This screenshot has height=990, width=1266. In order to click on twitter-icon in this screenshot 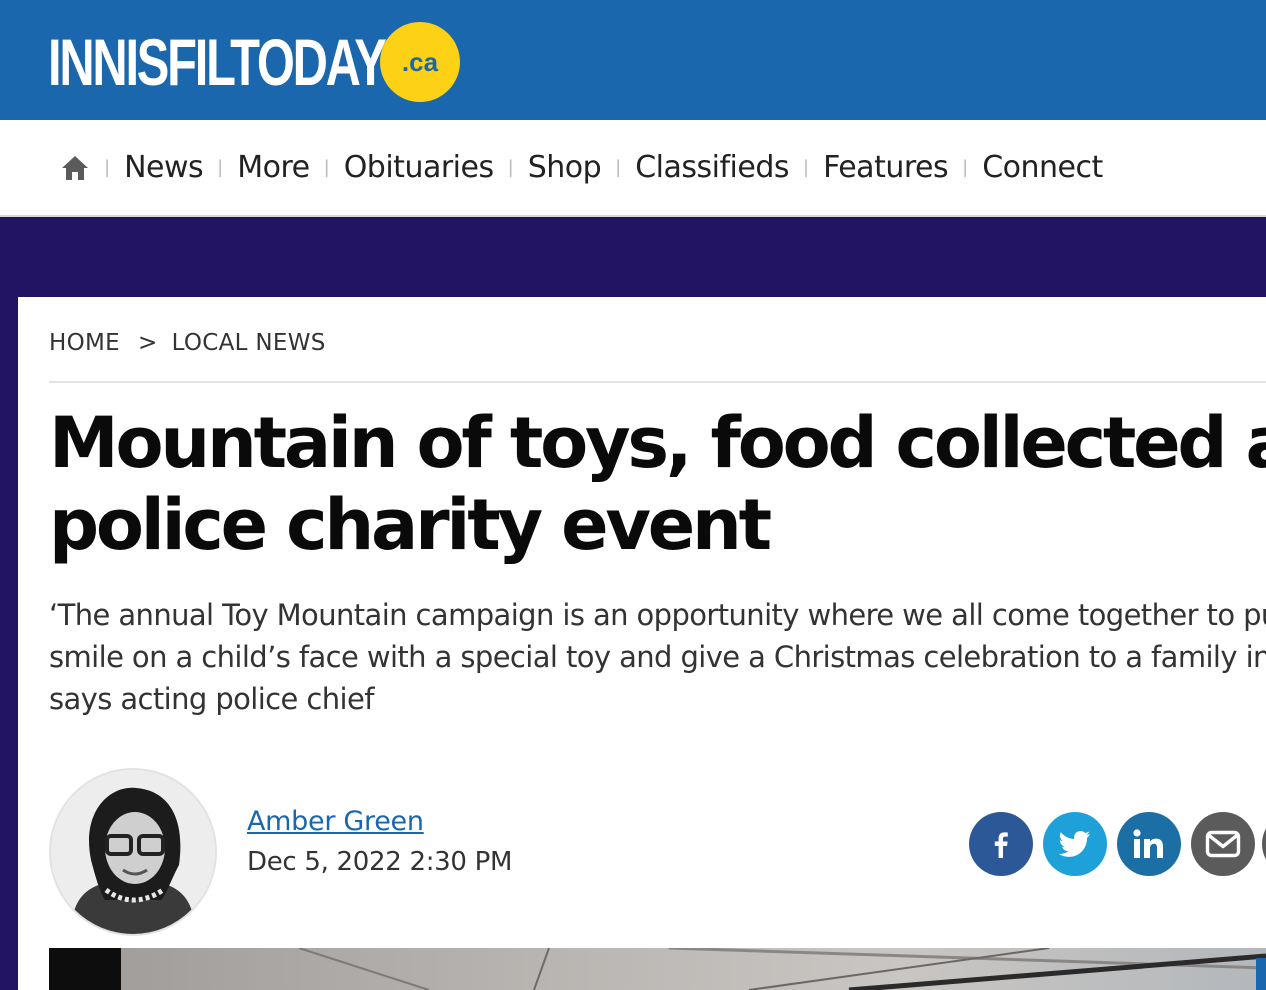, I will do `click(1075, 844)`.